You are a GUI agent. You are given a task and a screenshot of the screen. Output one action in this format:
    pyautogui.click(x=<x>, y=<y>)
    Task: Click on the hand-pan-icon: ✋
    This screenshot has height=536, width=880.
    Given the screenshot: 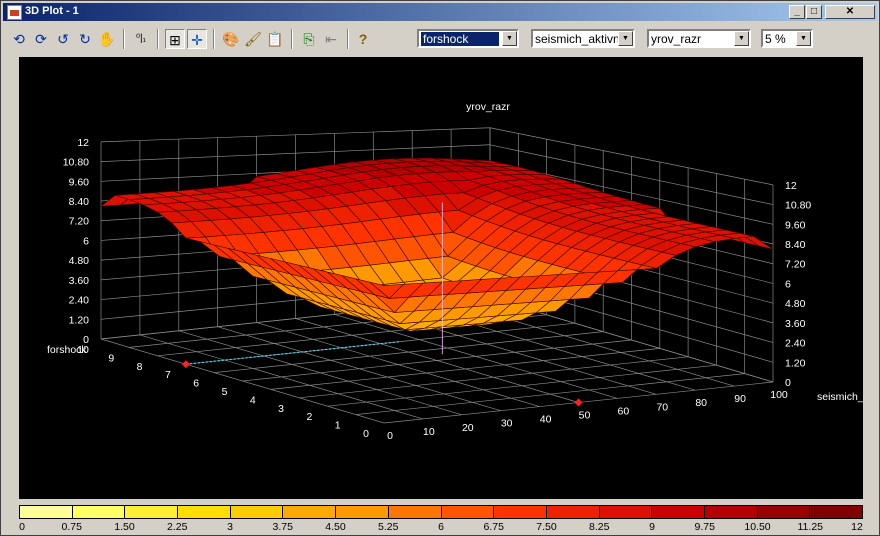 What is the action you would take?
    pyautogui.click(x=107, y=39)
    